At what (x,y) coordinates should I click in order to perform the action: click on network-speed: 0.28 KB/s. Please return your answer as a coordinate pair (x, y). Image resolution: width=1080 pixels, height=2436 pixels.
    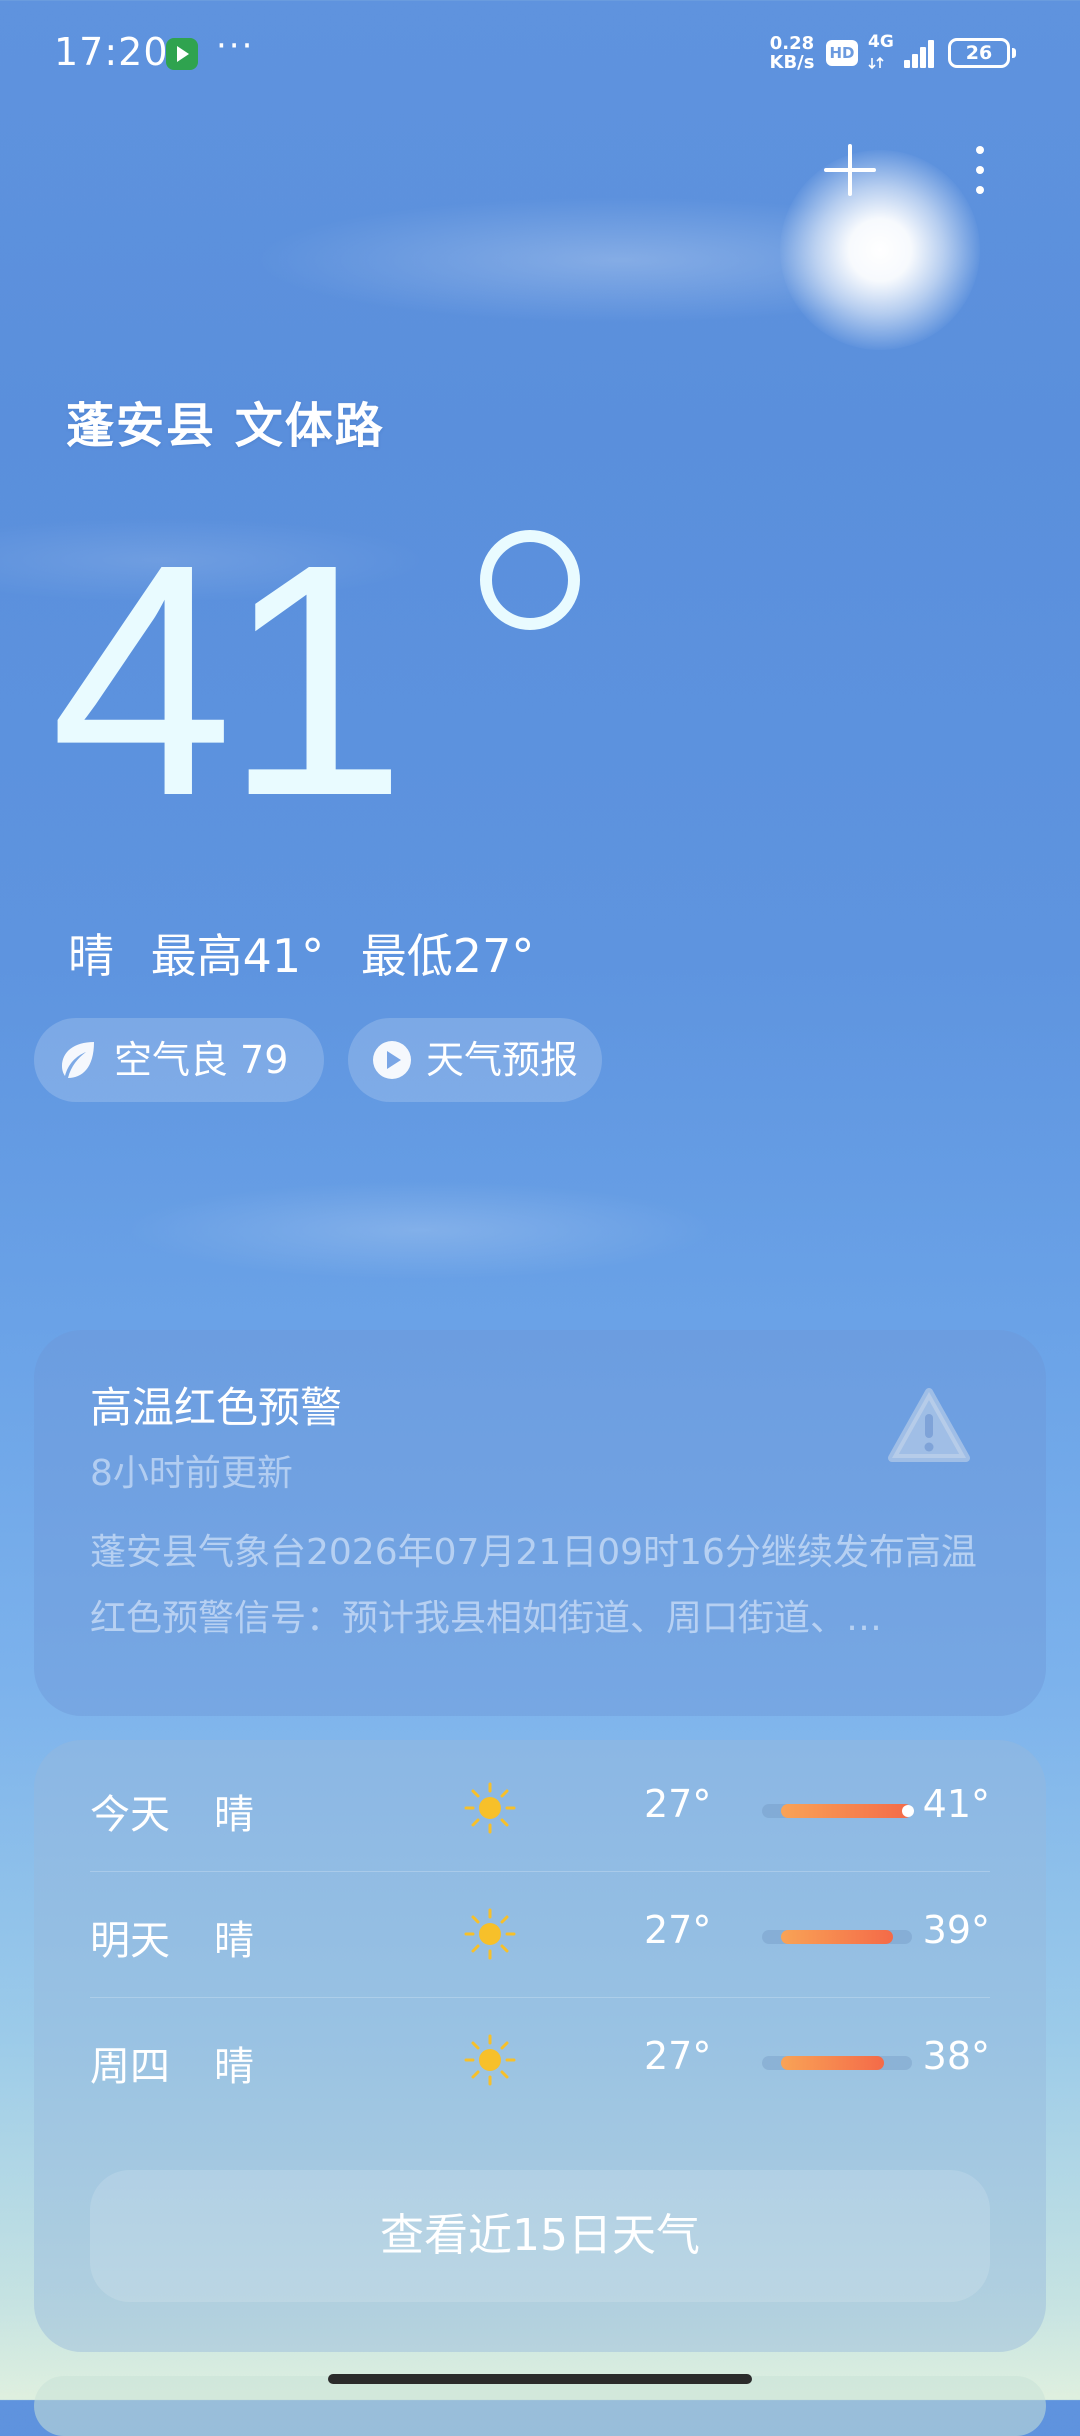
    Looking at the image, I should click on (792, 53).